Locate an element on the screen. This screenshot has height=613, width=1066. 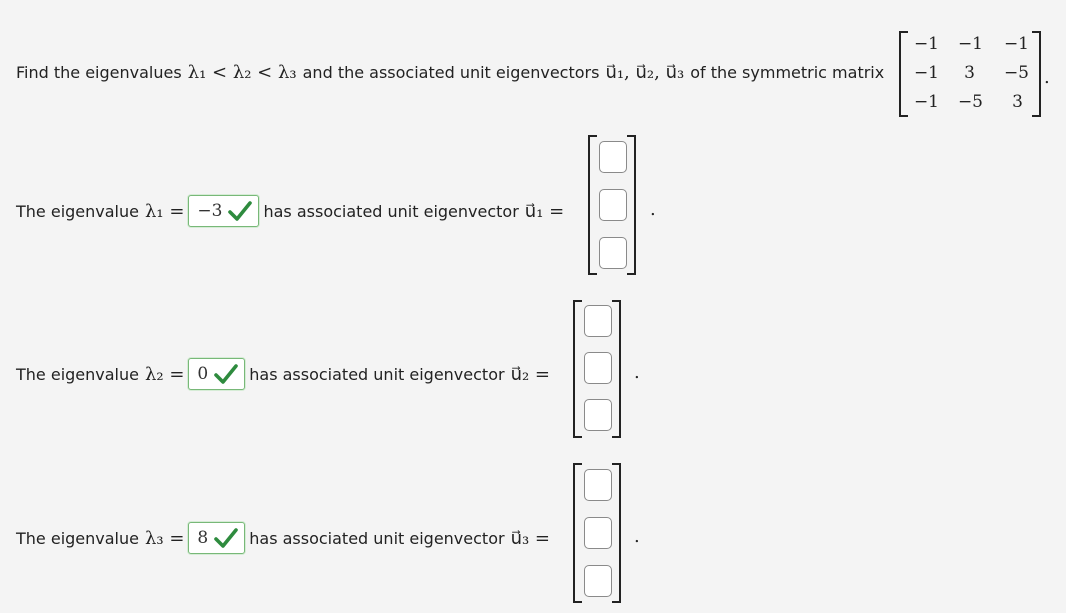
question-suffix: of the symmetric matrix is located at coordinates (787, 72).